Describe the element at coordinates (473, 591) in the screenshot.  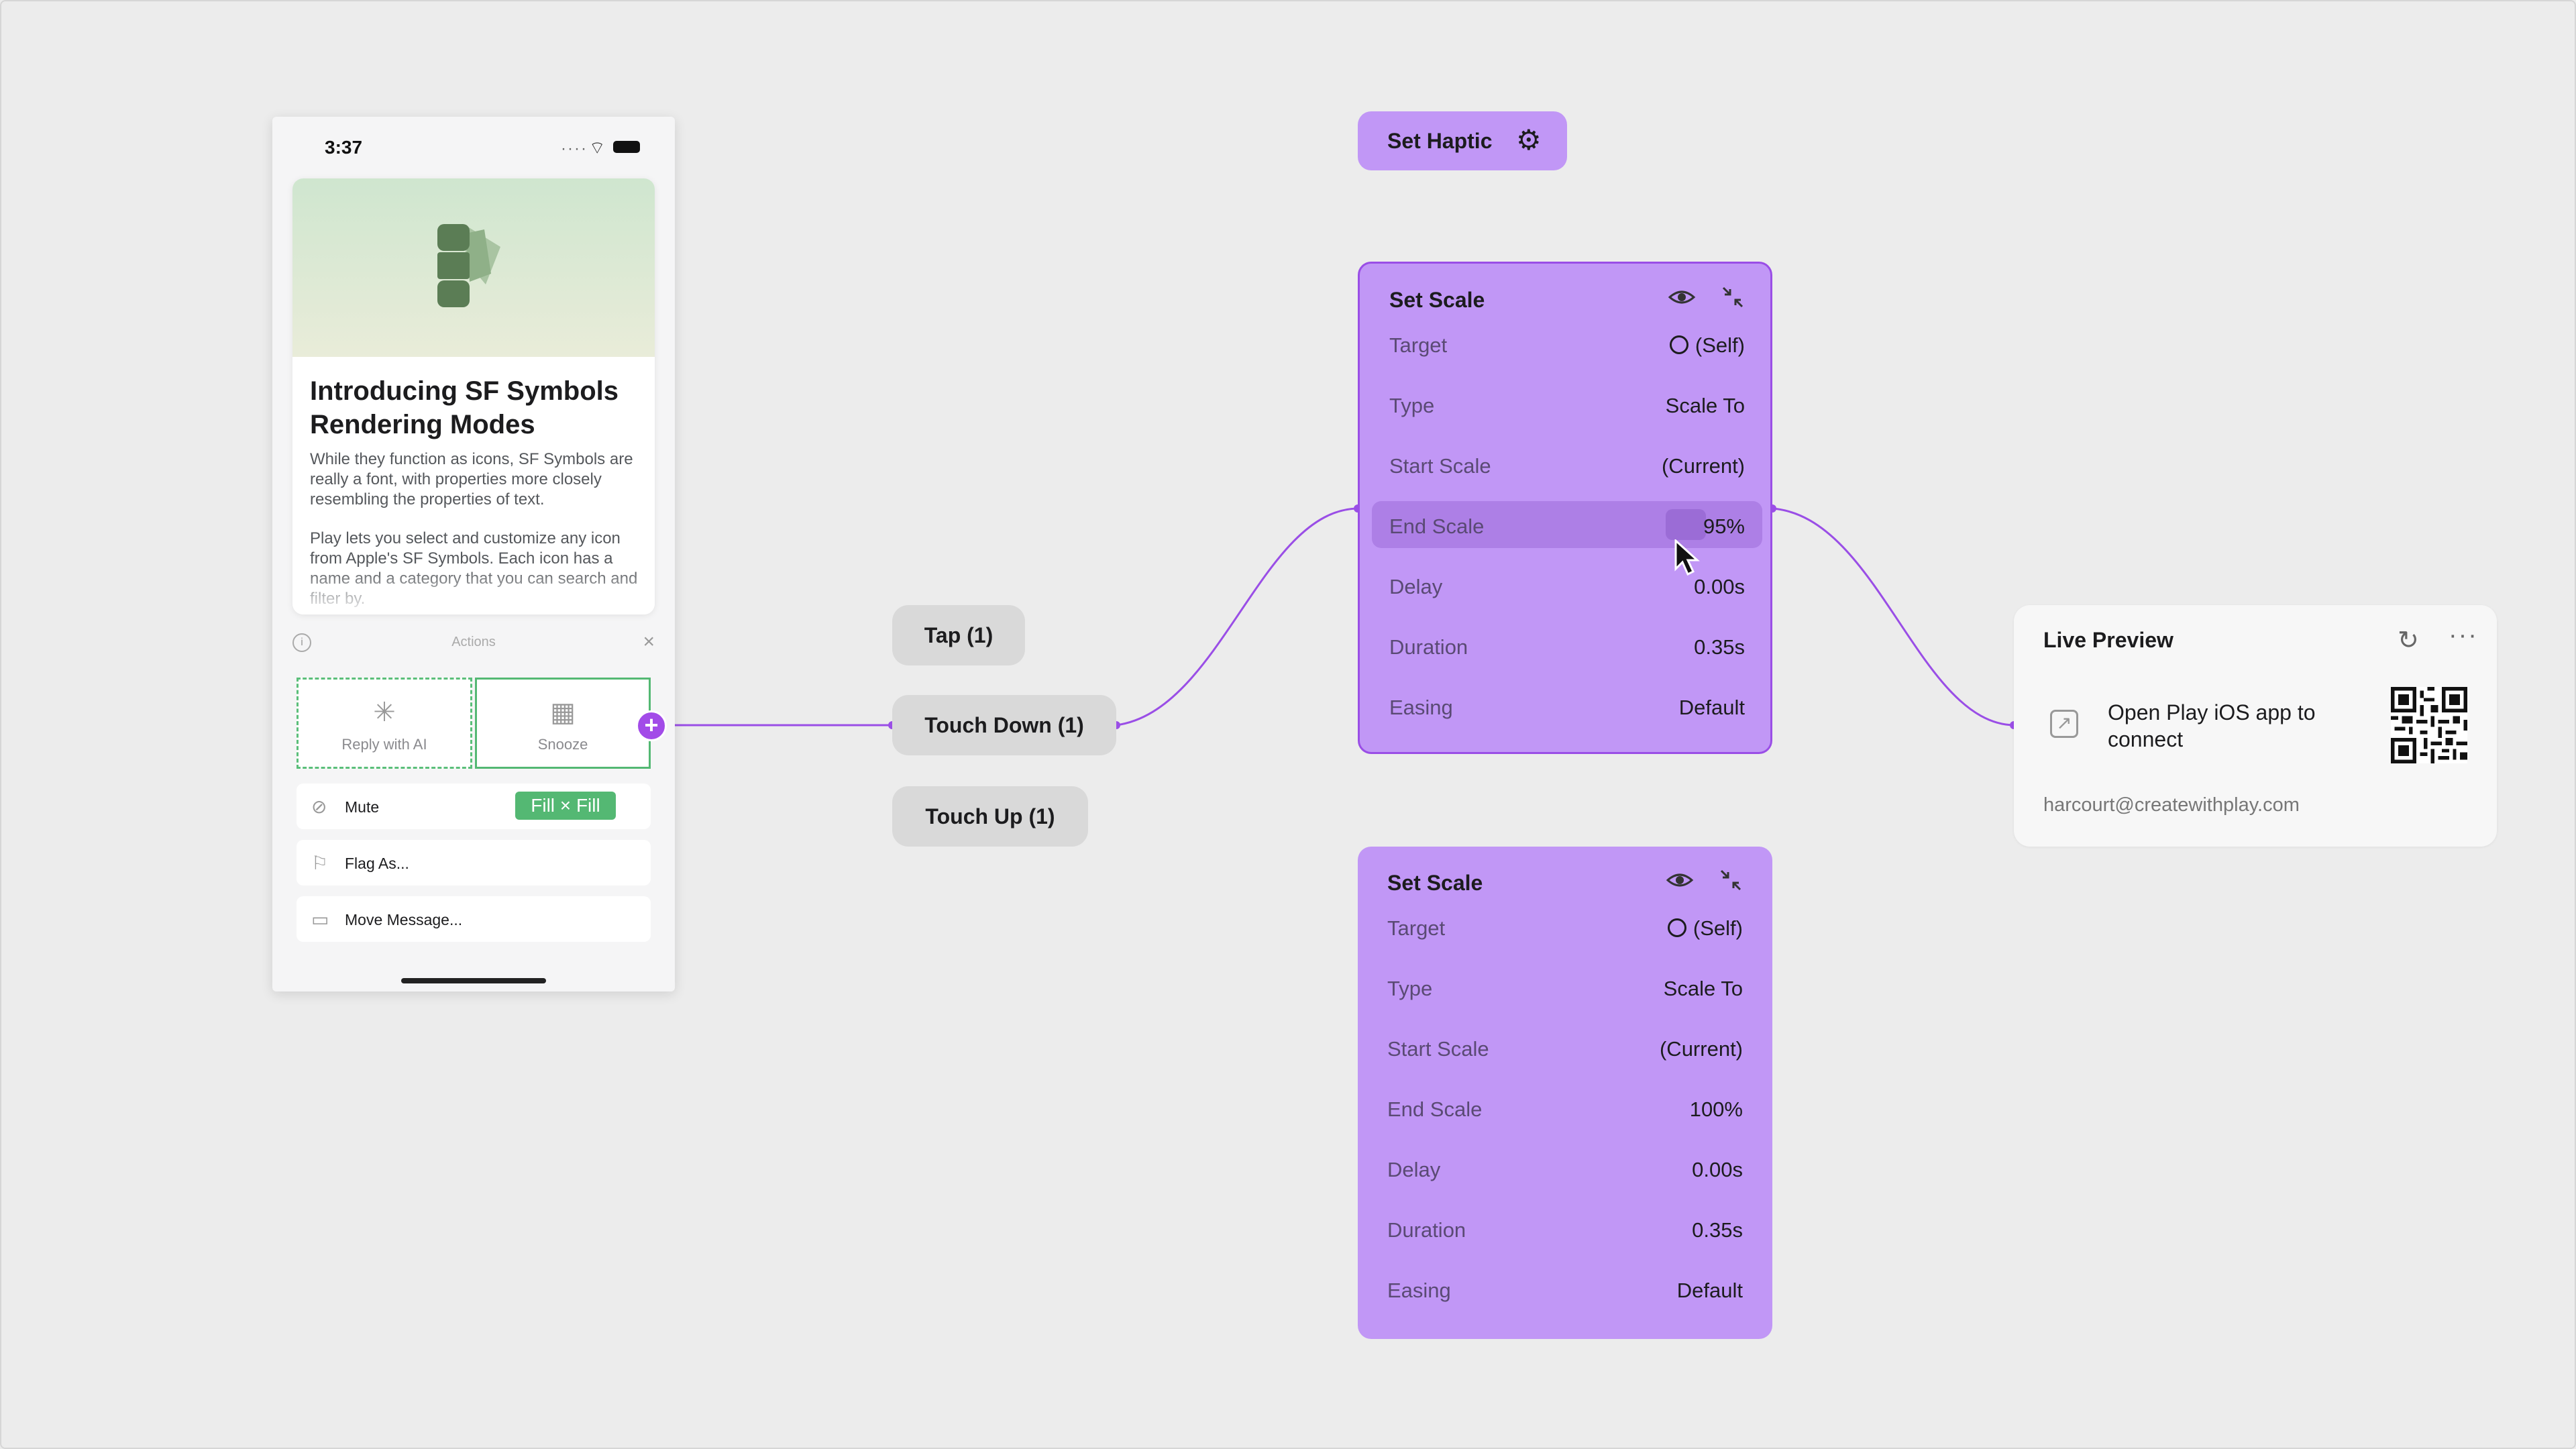
I see `card-fade` at that location.